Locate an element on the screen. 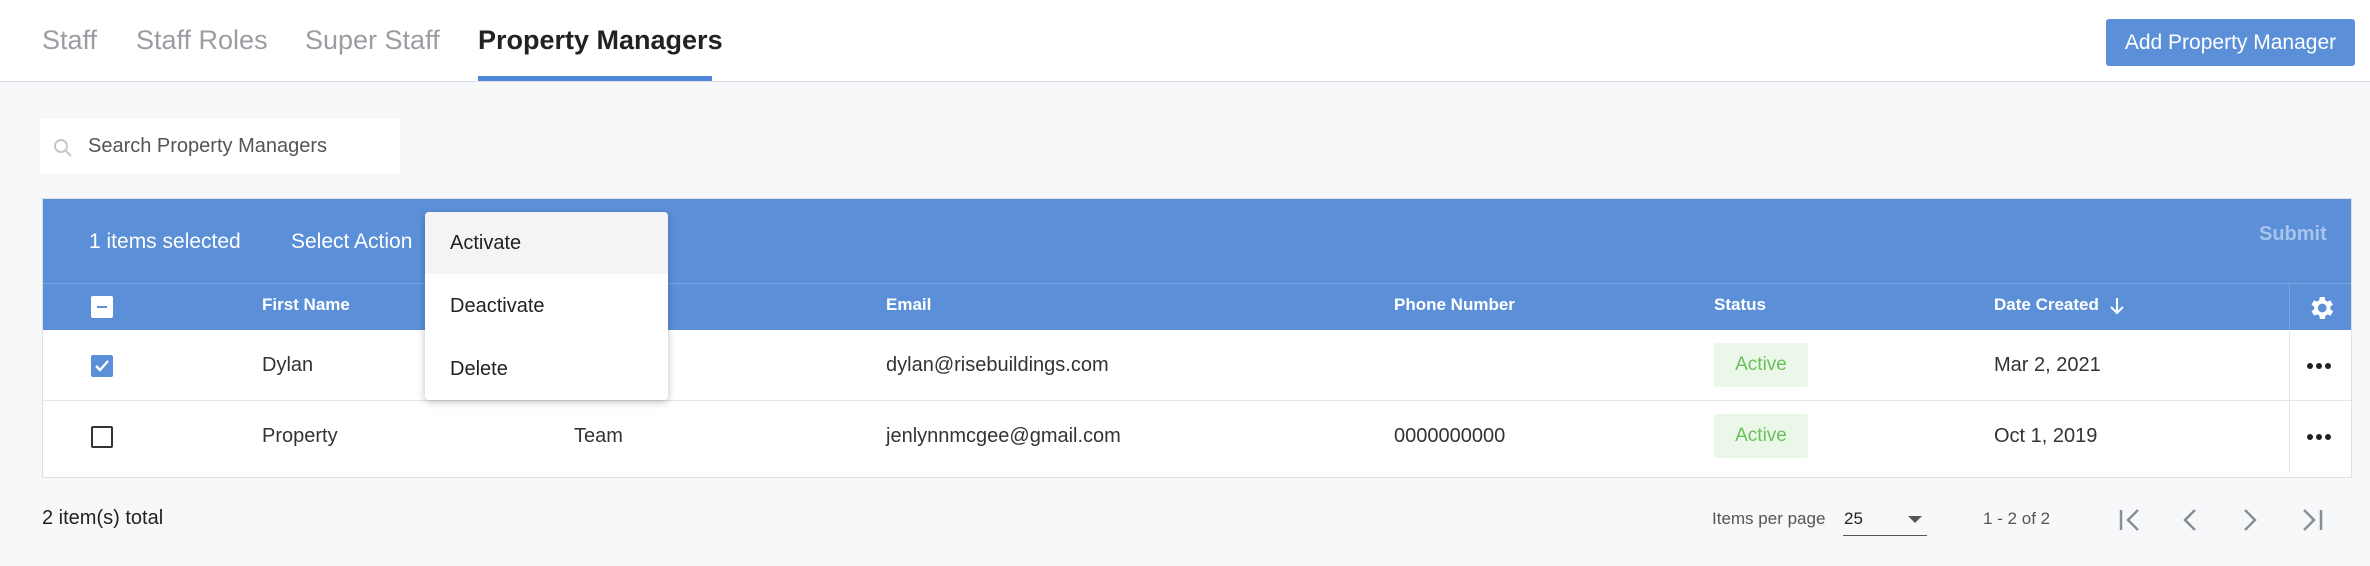 Image resolution: width=2370 pixels, height=566 pixels. cell-email: jenlynnmcgee@gmail.com is located at coordinates (1003, 436).